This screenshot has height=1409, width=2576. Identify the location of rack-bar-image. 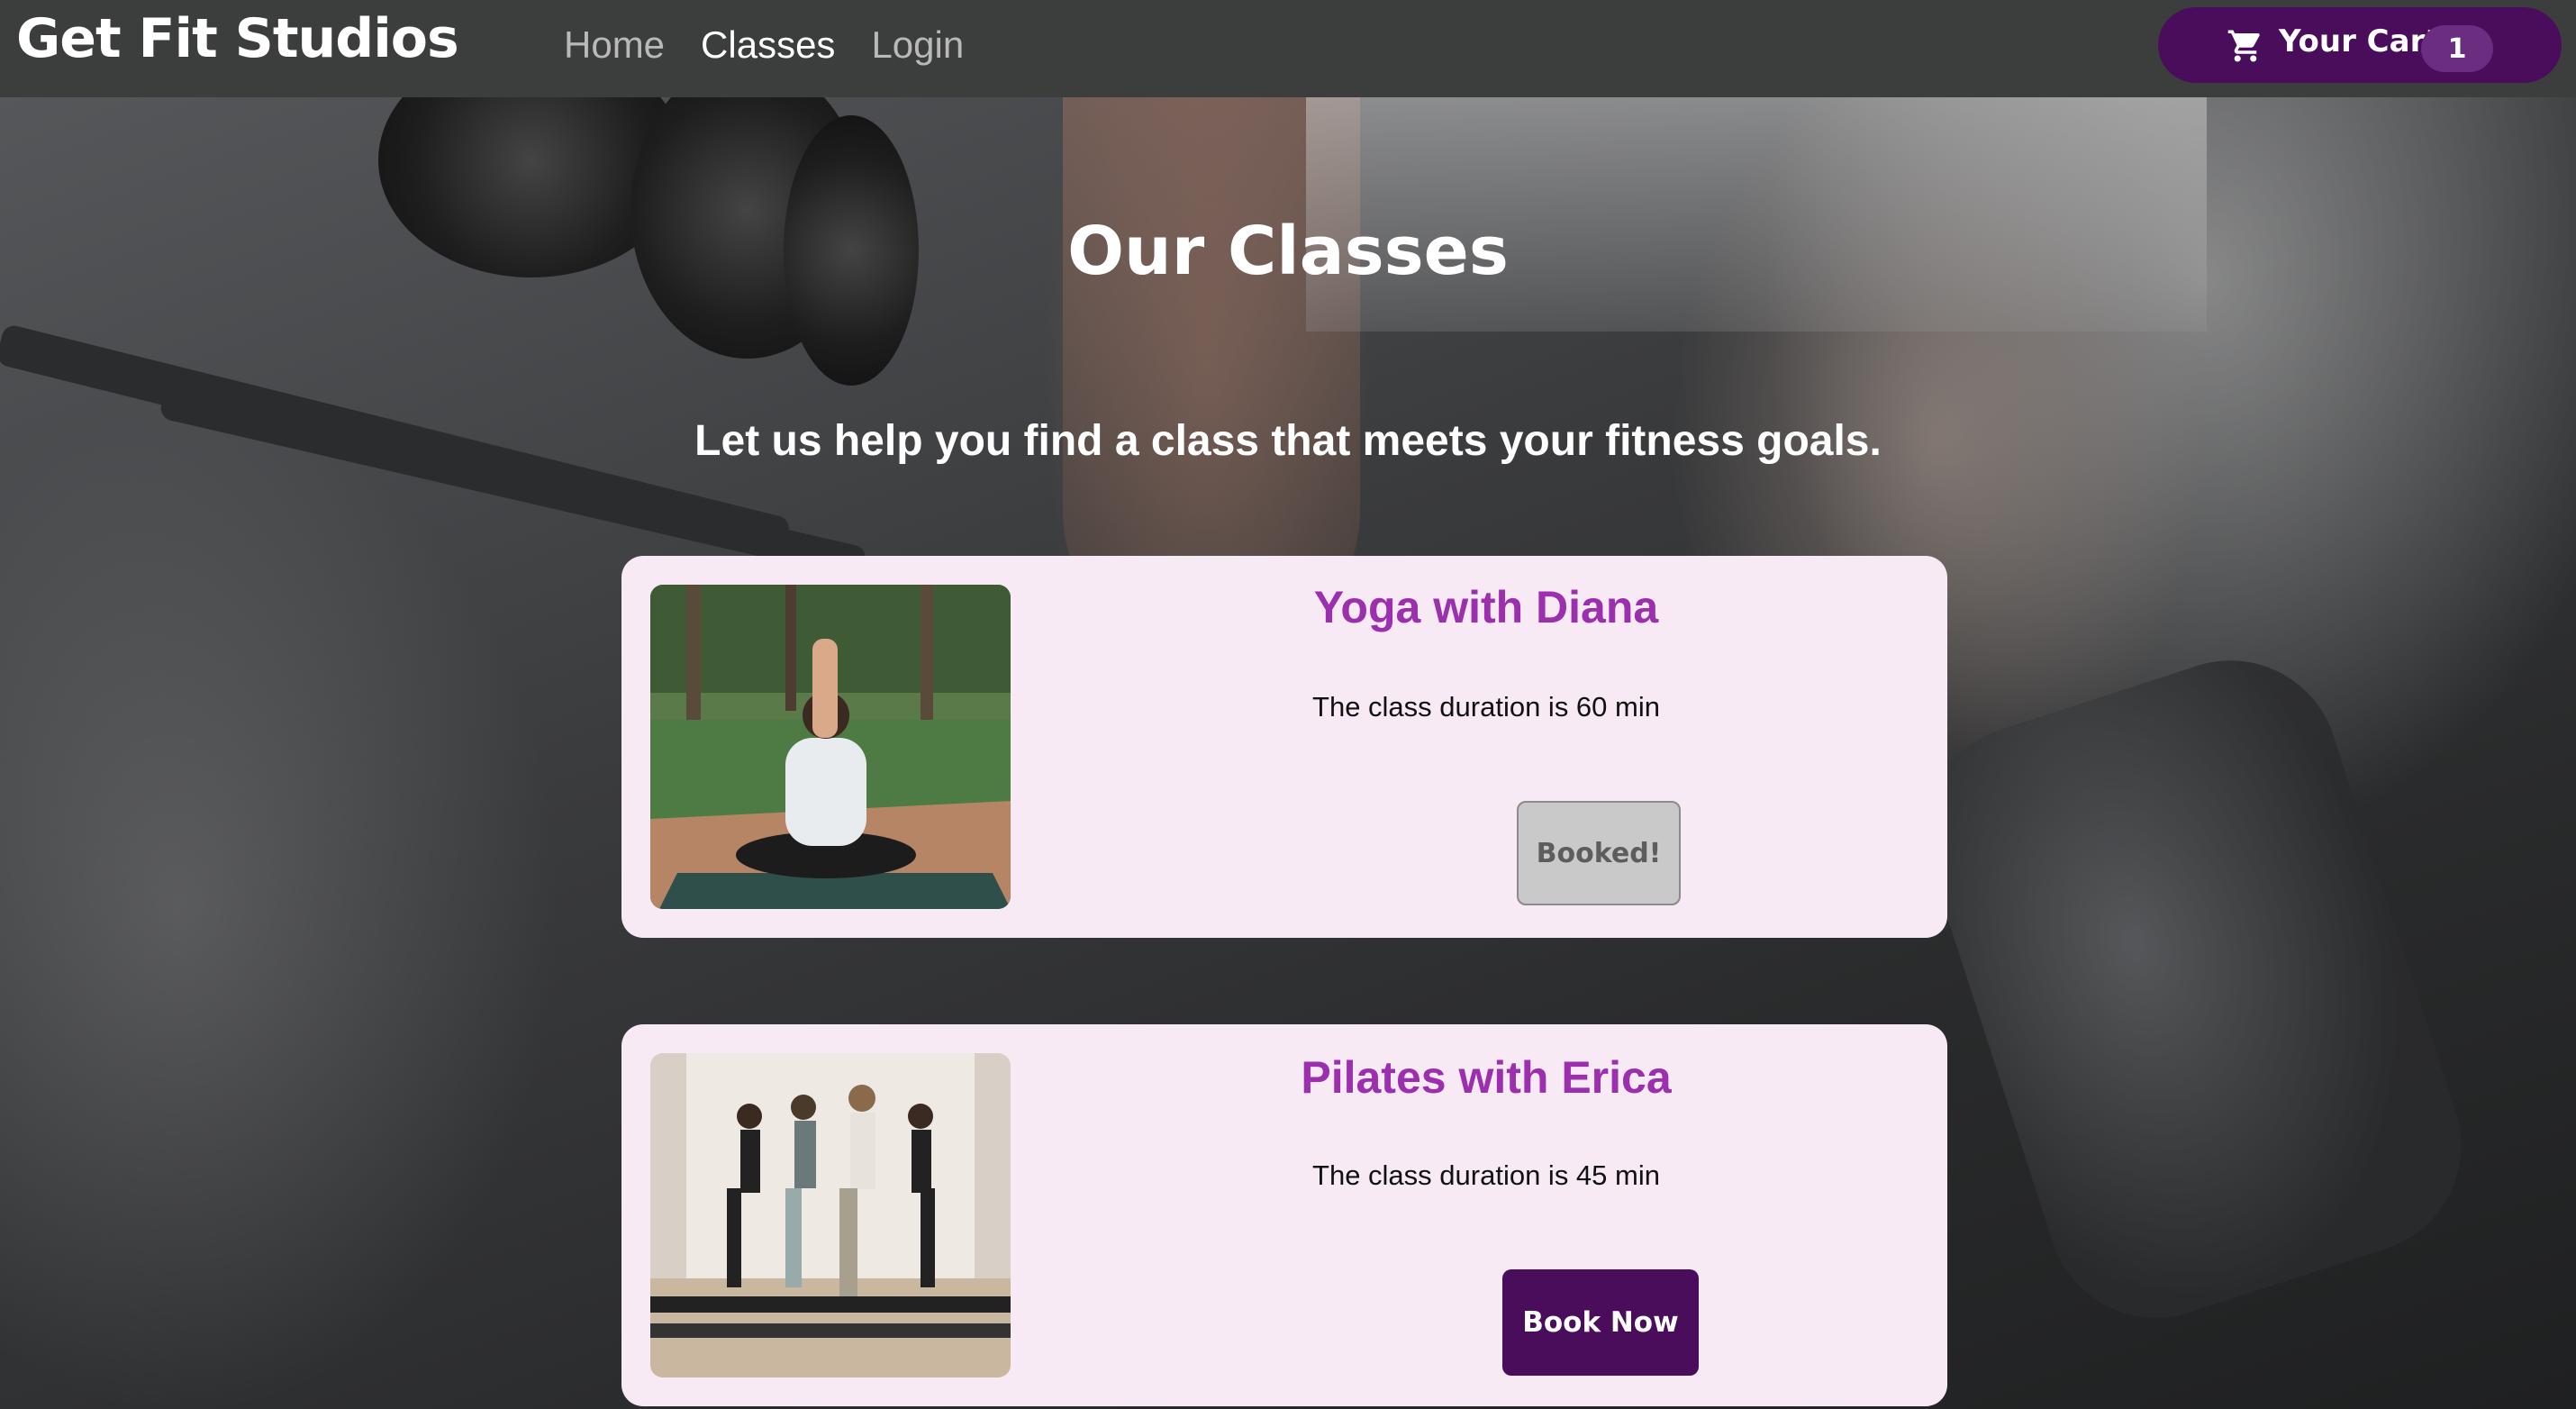
(513, 483).